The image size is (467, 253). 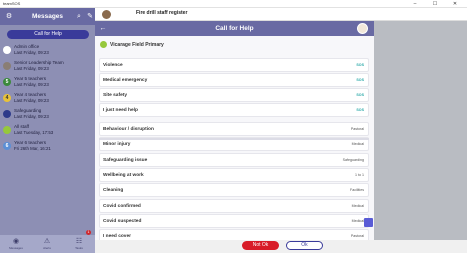 I want to click on bottom-nav: ◉ Messages ⚠ Alerts ☷ Tasks, so click(x=47, y=244).